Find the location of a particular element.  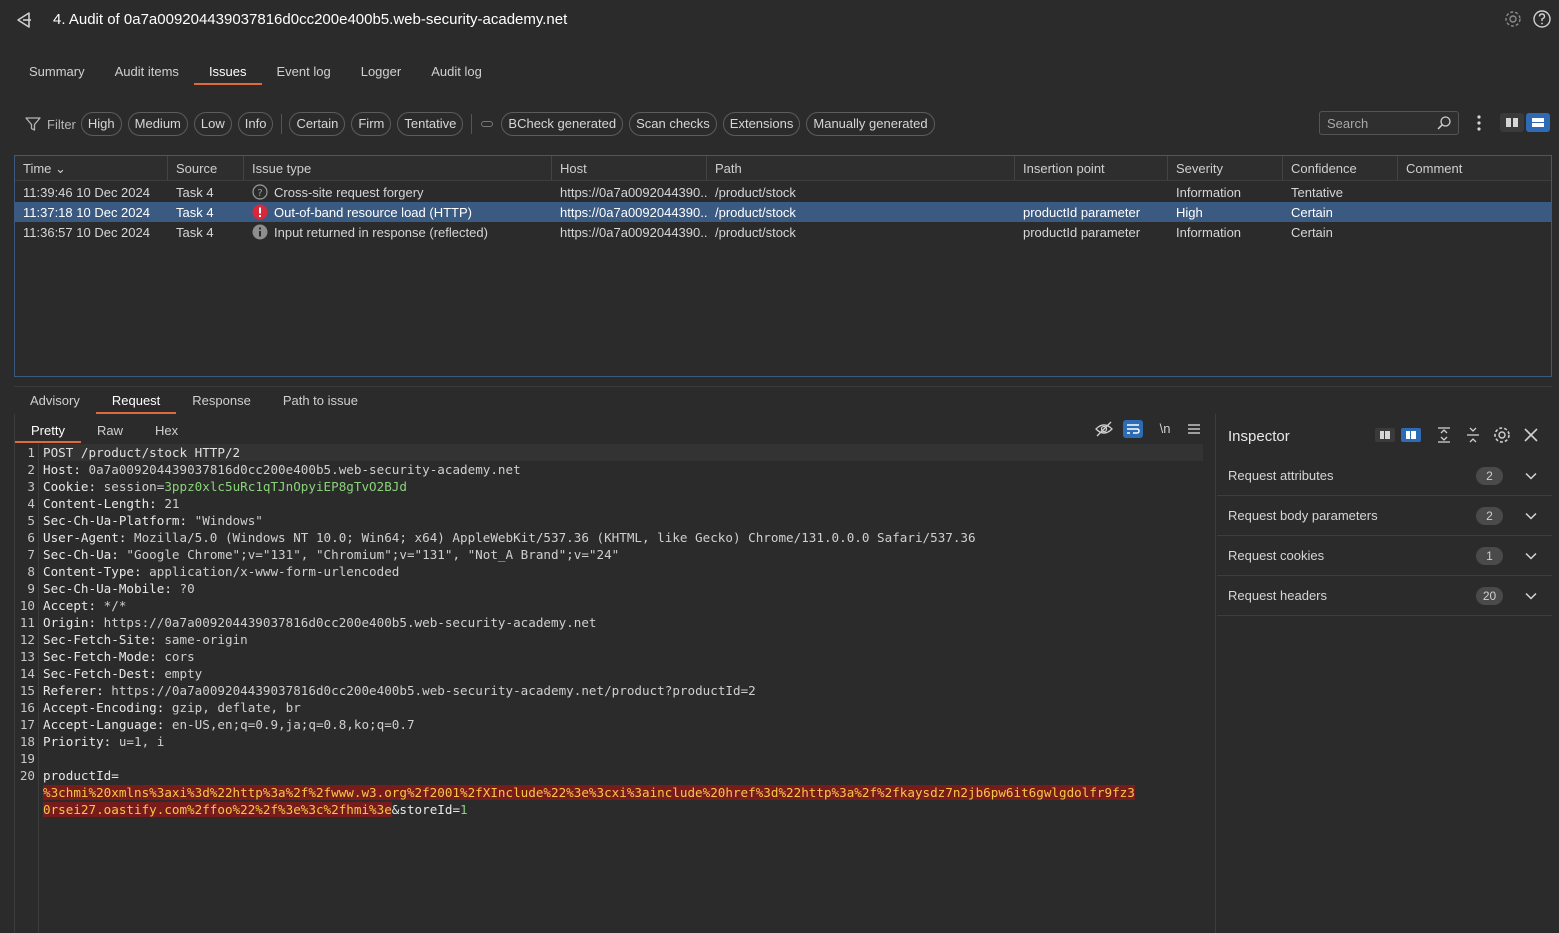

chip-high: High is located at coordinates (101, 124).